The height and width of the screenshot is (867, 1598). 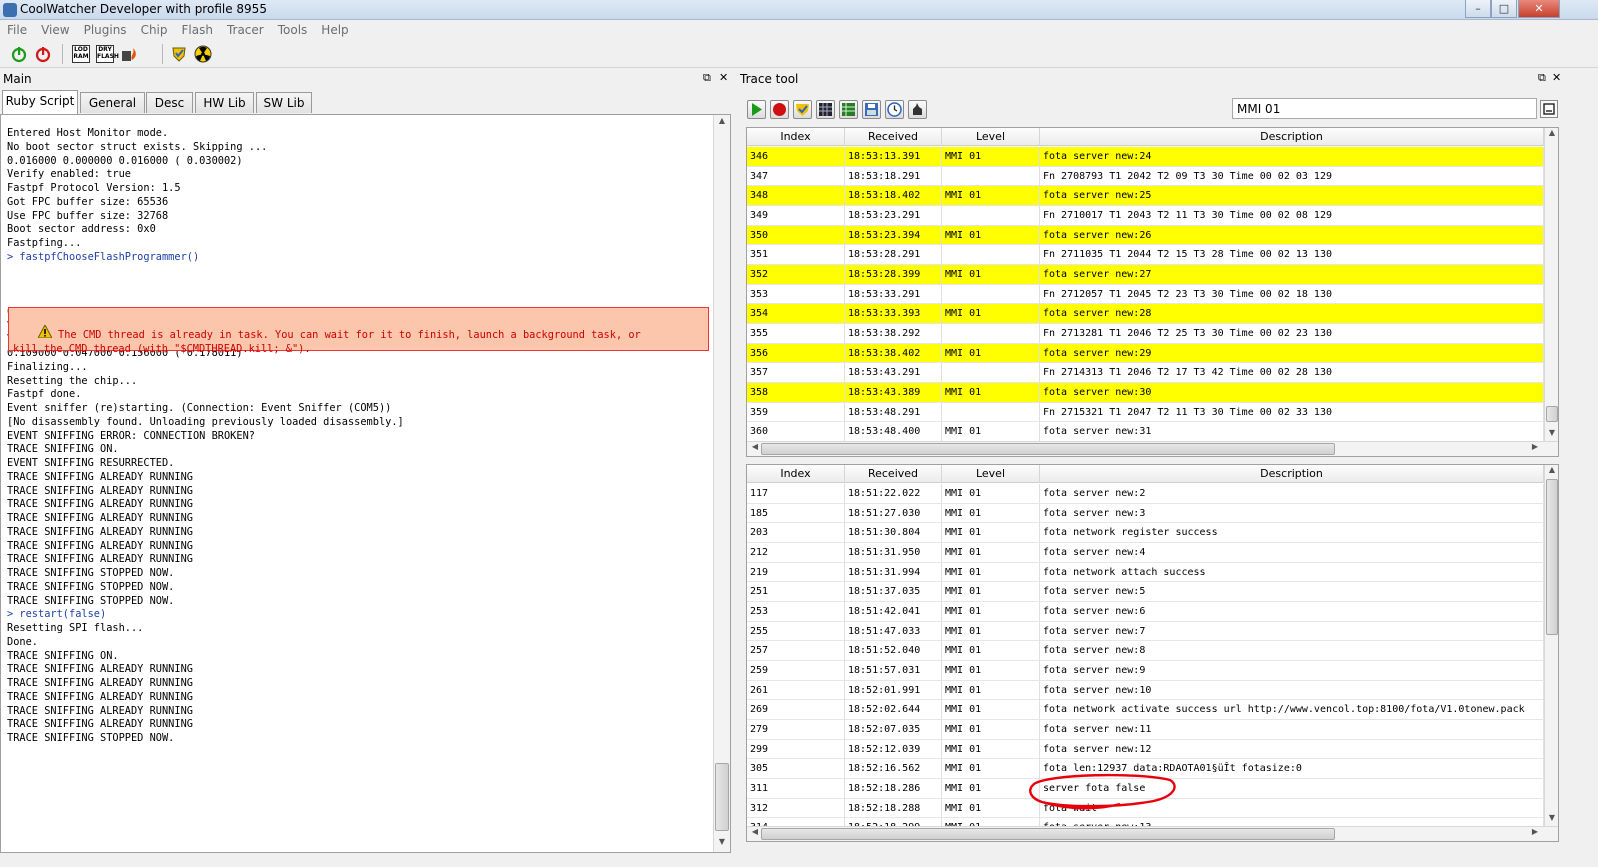 What do you see at coordinates (894, 109) in the screenshot?
I see `clock-icon` at bounding box center [894, 109].